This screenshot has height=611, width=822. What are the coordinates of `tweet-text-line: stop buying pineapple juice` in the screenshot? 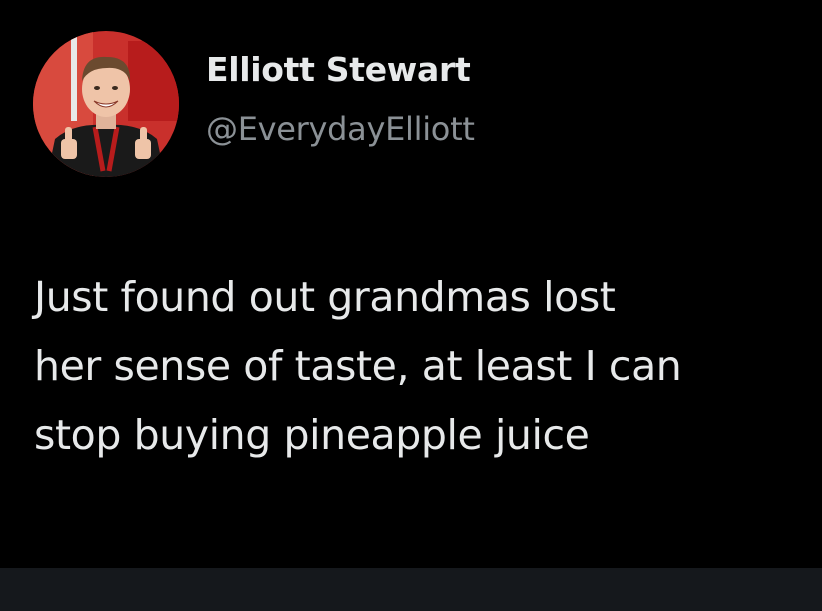 It's located at (312, 435).